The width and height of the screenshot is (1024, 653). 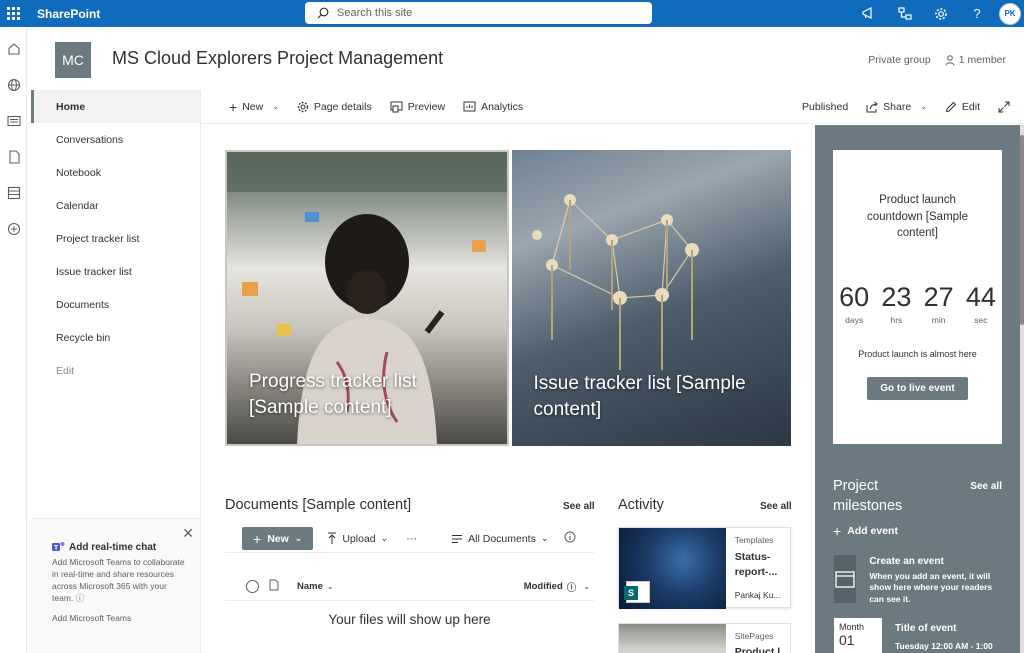 I want to click on nav-item-home: Home, so click(x=115, y=106).